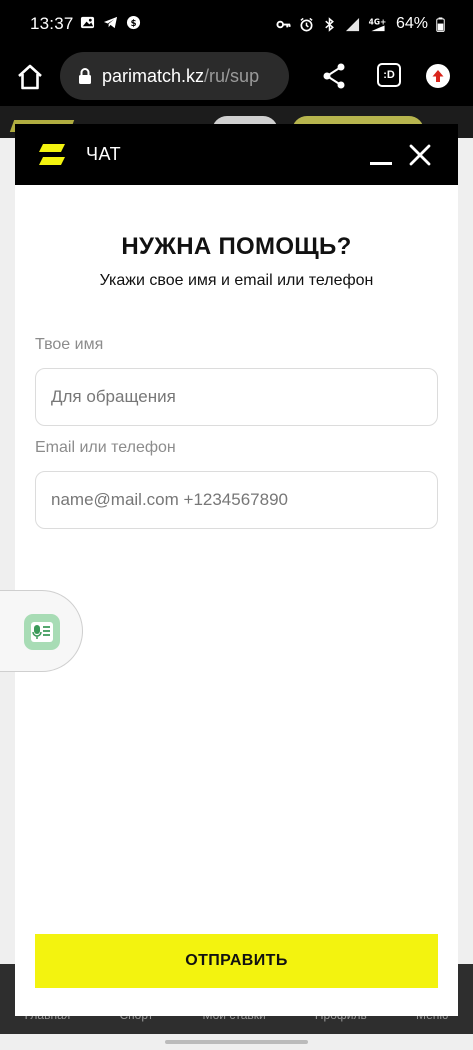 Image resolution: width=473 pixels, height=1050 pixels. What do you see at coordinates (306, 24) in the screenshot?
I see `alarm-icon` at bounding box center [306, 24].